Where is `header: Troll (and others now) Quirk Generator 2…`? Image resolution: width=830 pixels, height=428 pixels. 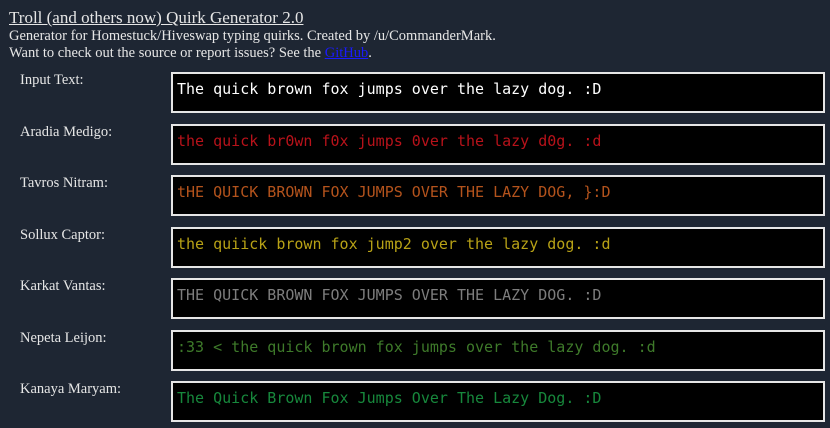 header: Troll (and others now) Quirk Generator 2… is located at coordinates (416, 34).